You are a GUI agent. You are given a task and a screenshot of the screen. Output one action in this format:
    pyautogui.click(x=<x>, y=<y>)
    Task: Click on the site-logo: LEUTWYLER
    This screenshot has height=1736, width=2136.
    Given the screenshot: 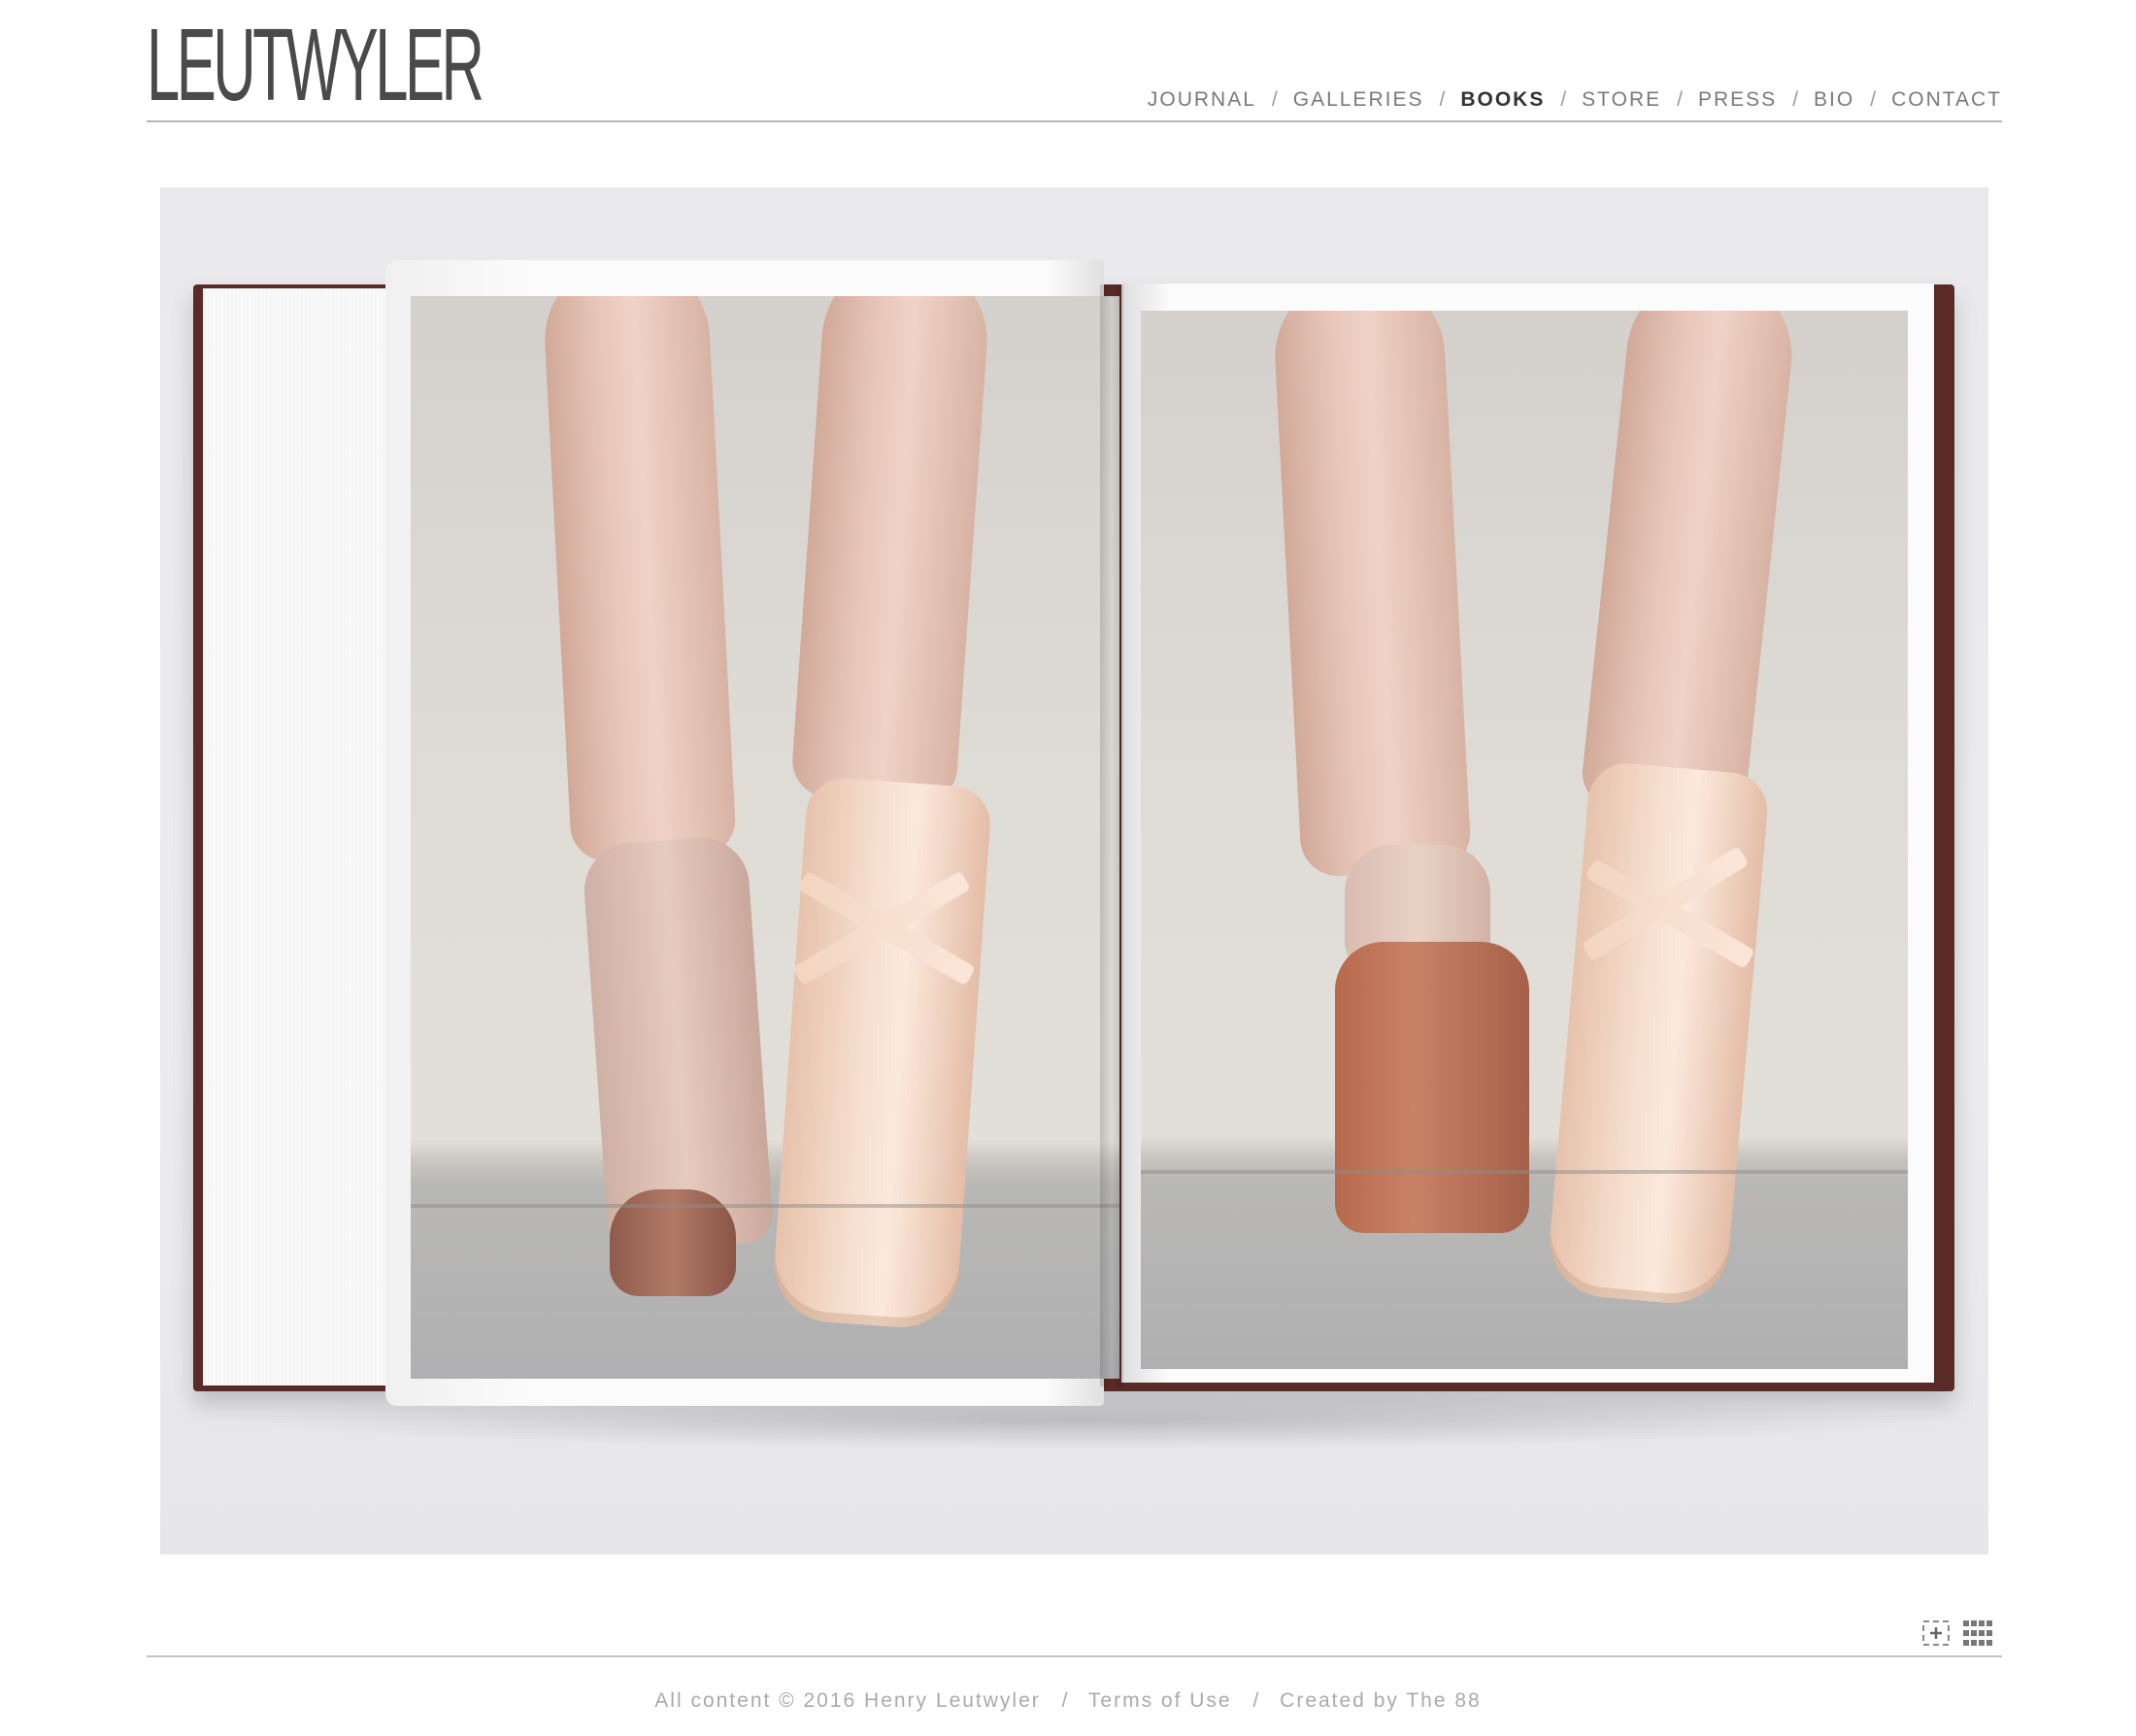 What is the action you would take?
    pyautogui.click(x=316, y=66)
    